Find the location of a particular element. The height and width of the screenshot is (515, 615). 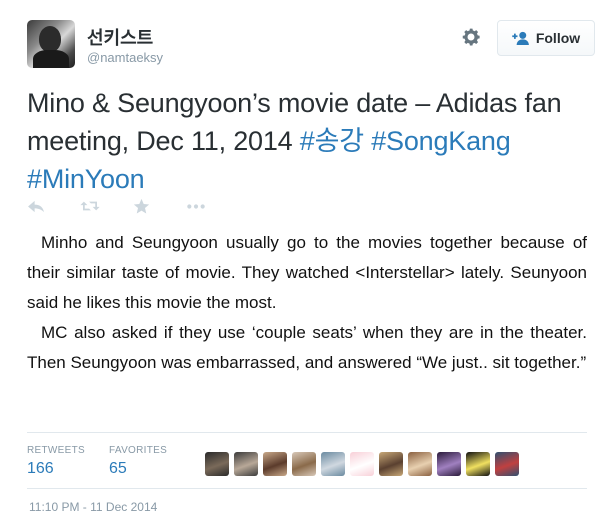

tweet-timestamp: 11:10 PM - 11 Dec 2014 is located at coordinates (93, 507).